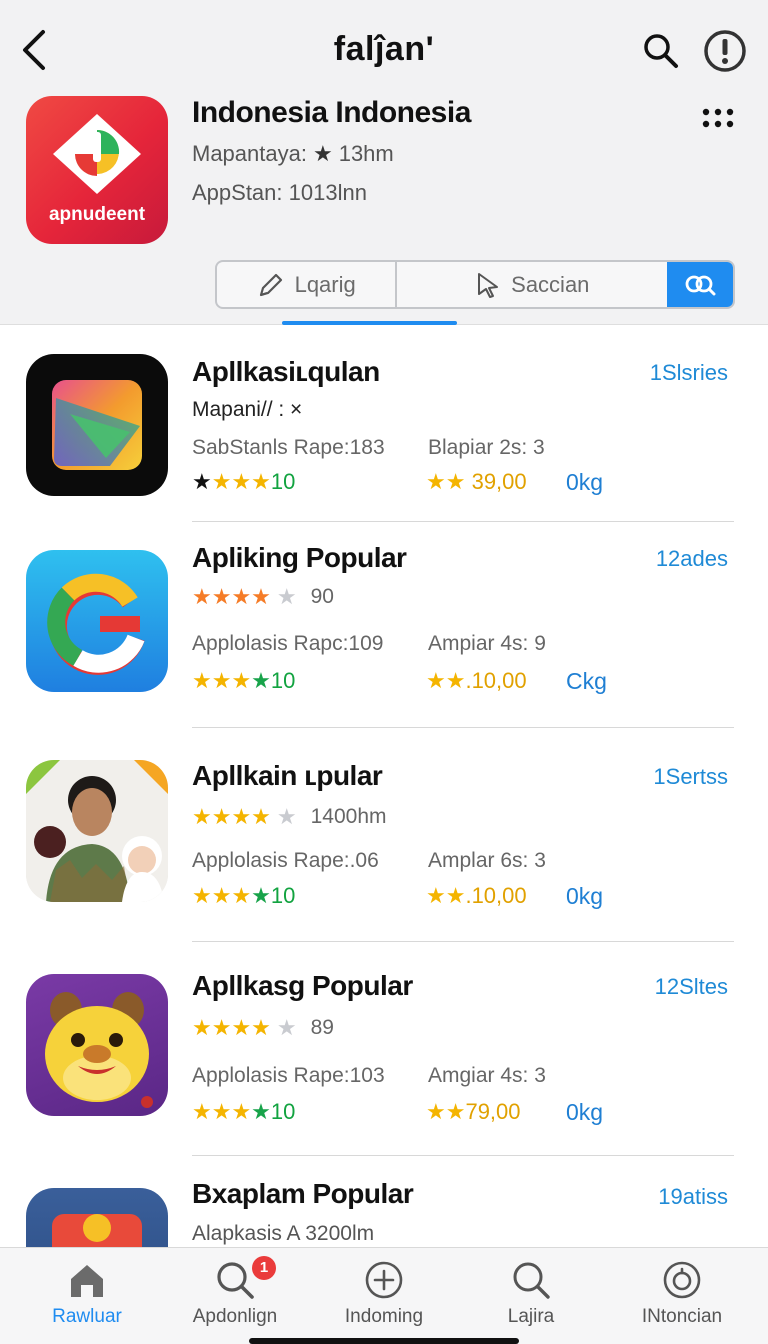  What do you see at coordinates (531, 1316) in the screenshot?
I see `tab-label: Lajira` at bounding box center [531, 1316].